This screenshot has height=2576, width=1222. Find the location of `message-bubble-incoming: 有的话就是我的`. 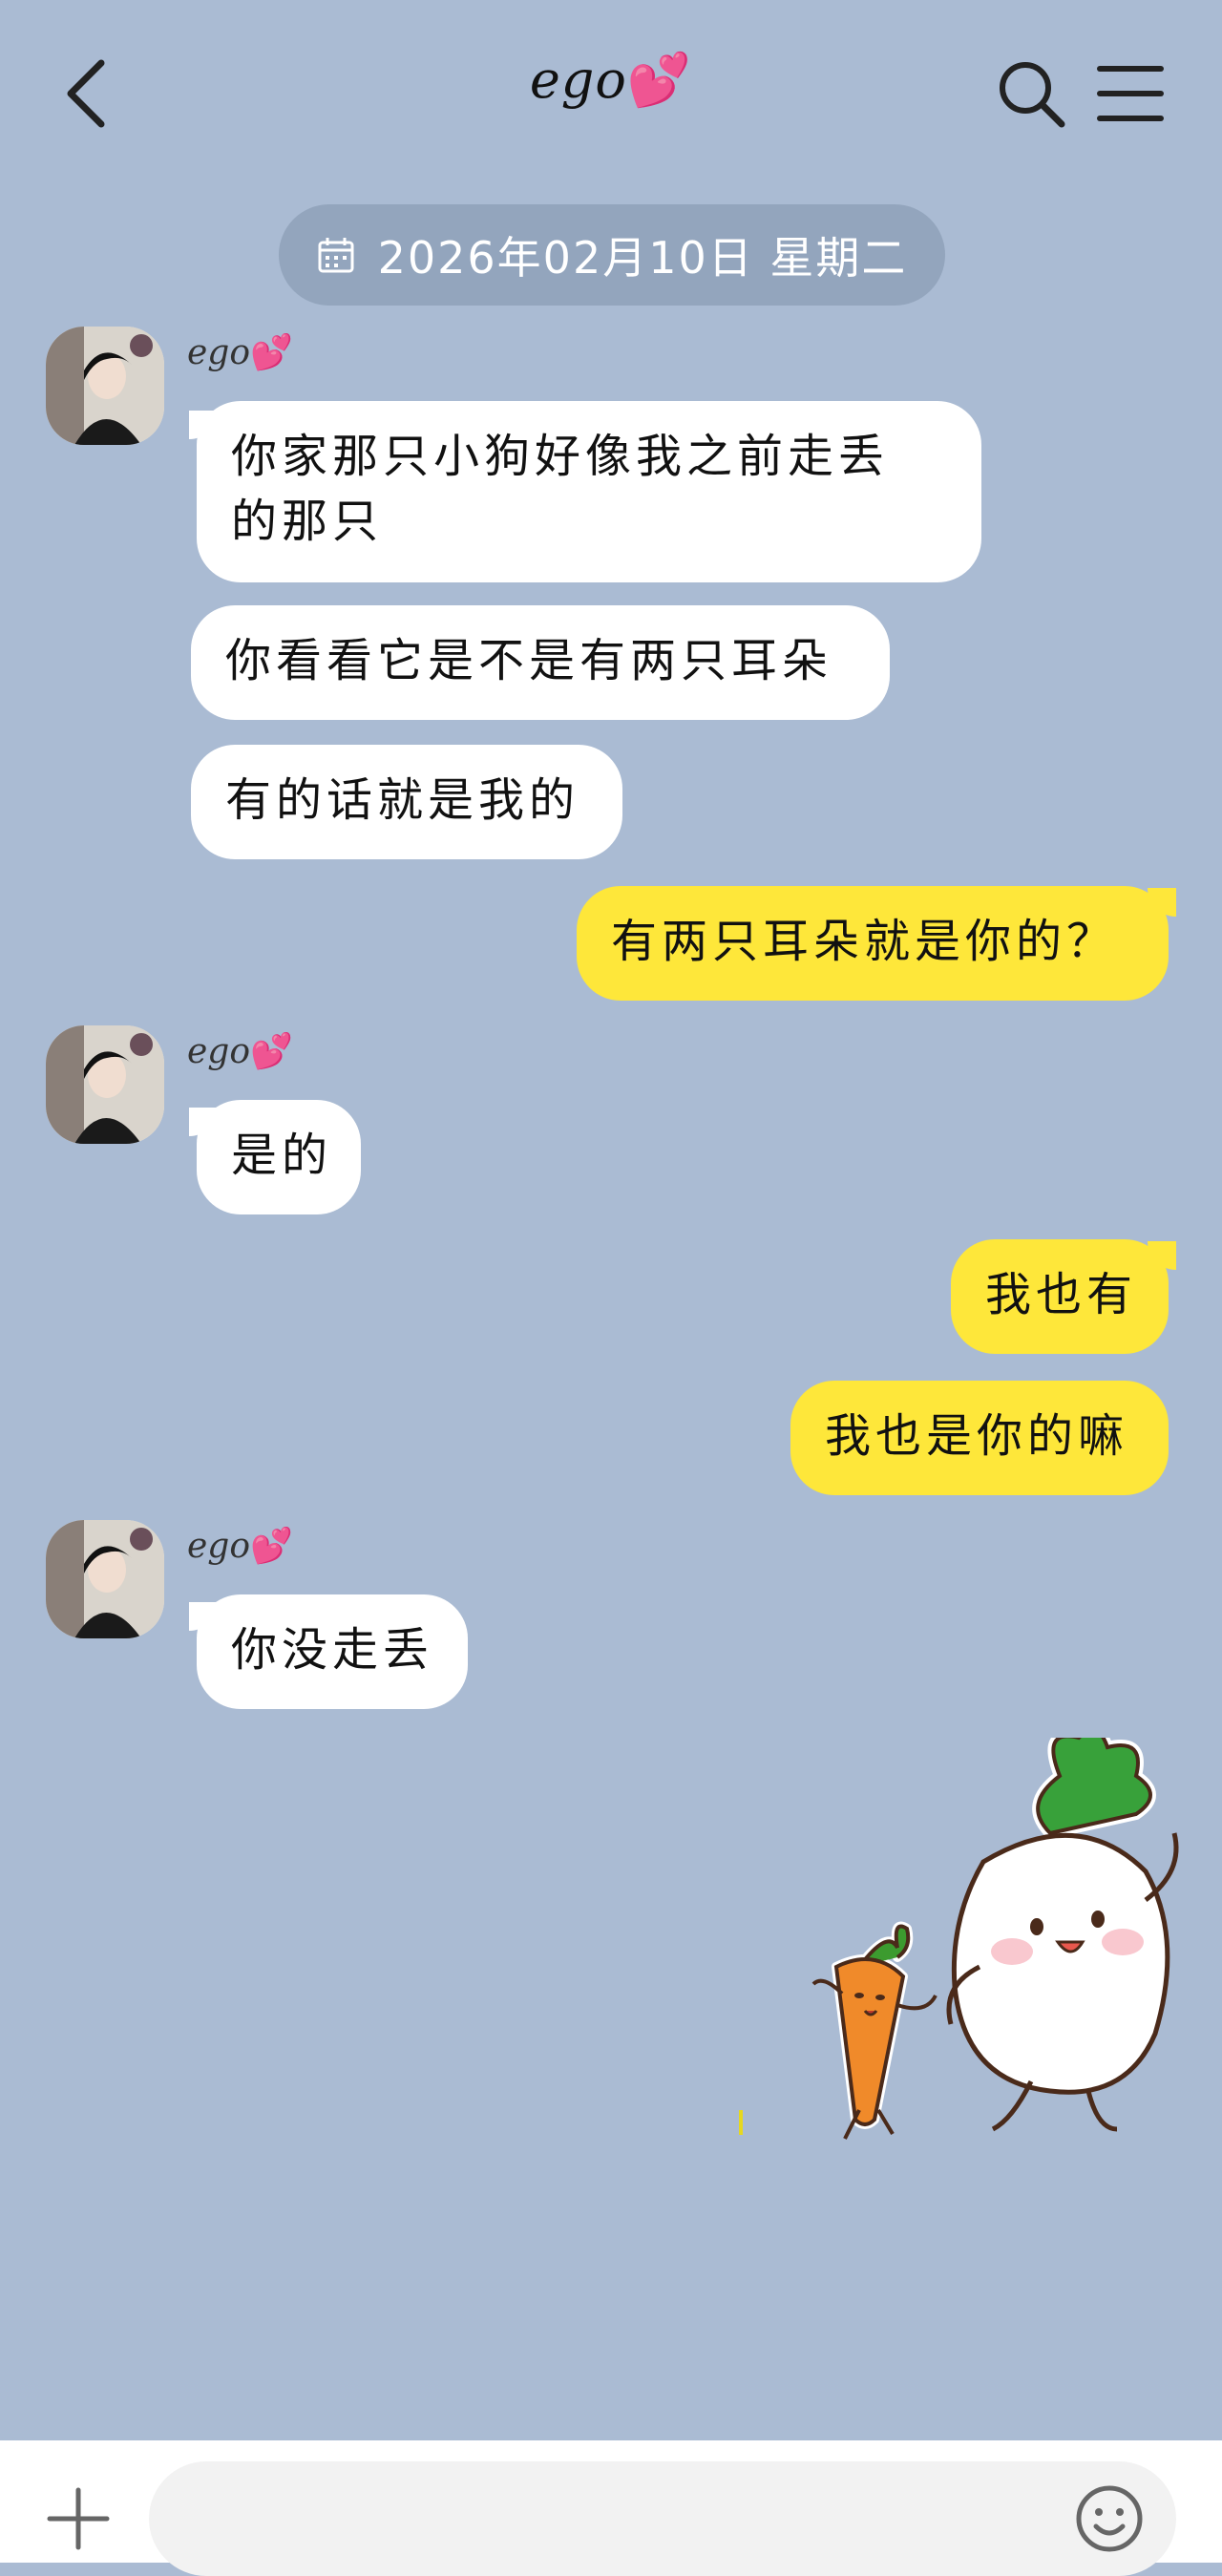

message-bubble-incoming: 有的话就是我的 is located at coordinates (406, 802).